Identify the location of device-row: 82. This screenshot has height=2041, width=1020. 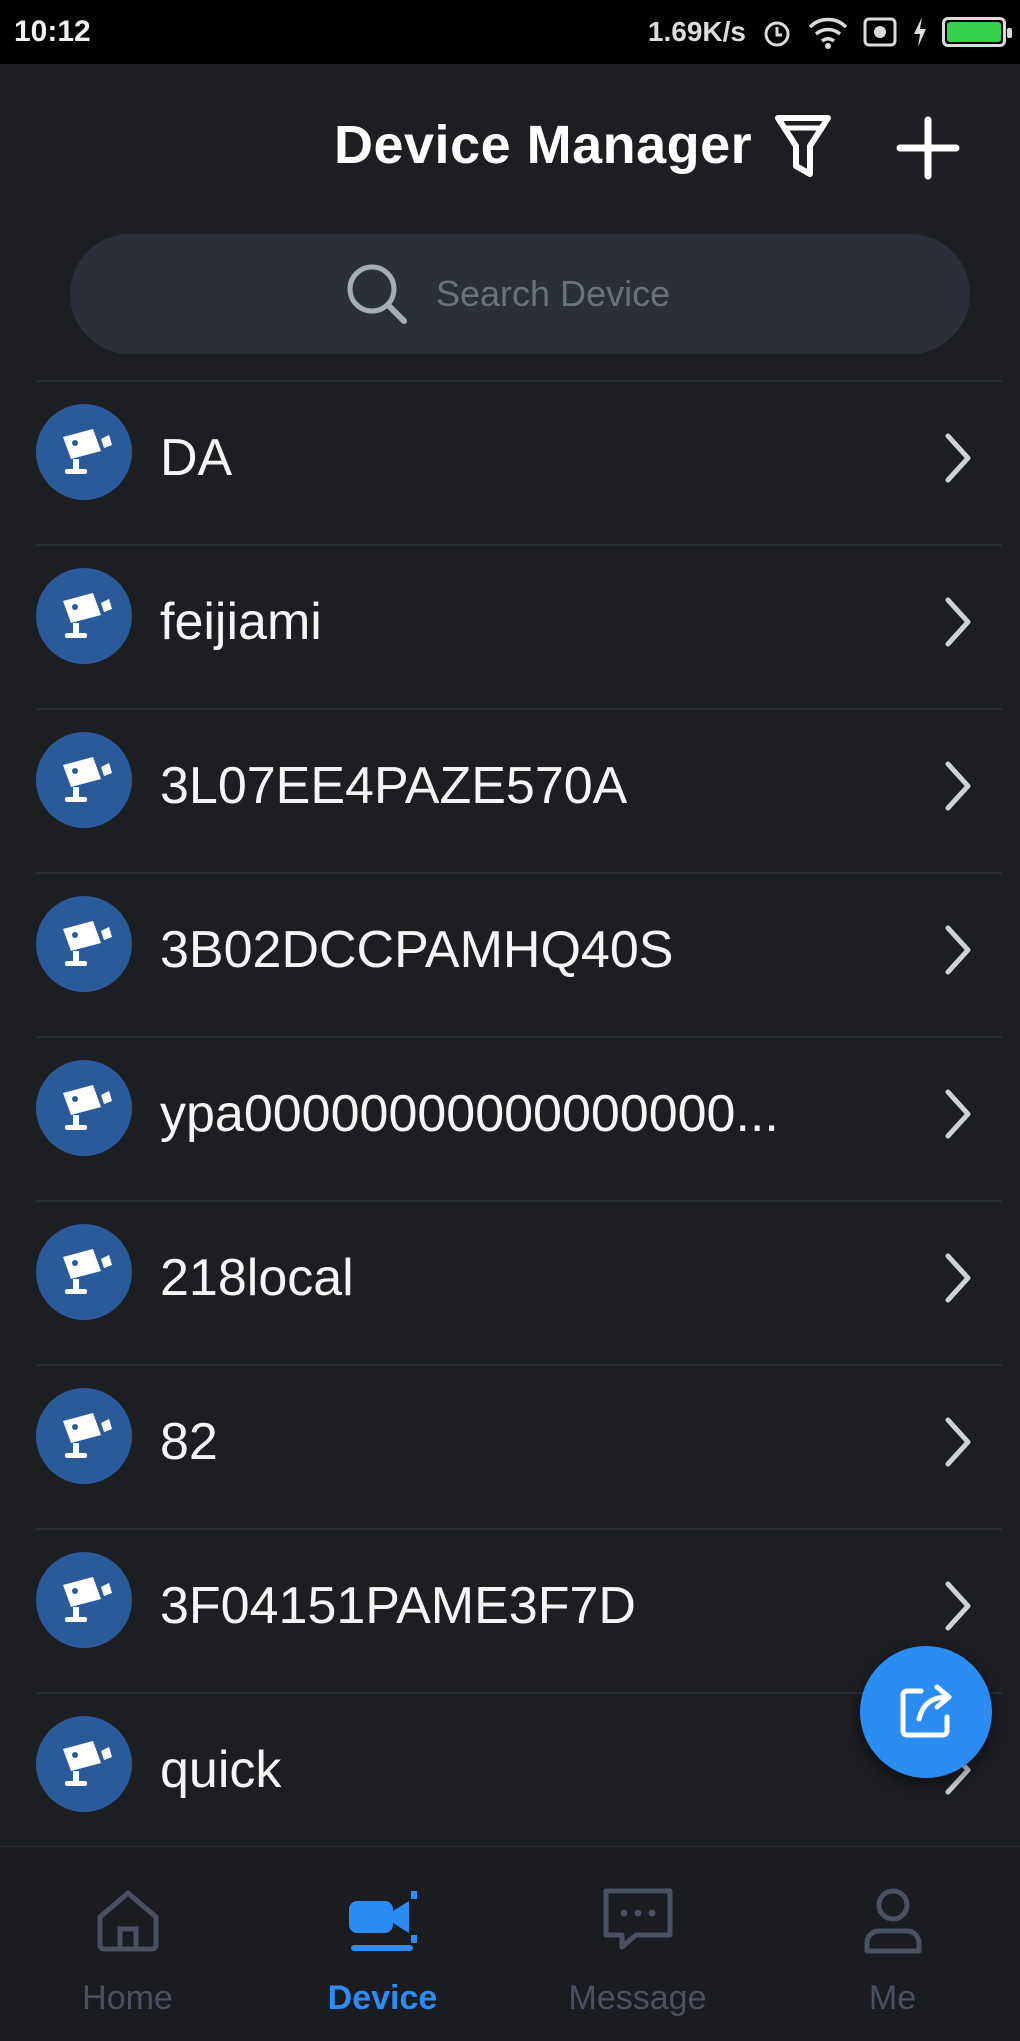
(519, 1446).